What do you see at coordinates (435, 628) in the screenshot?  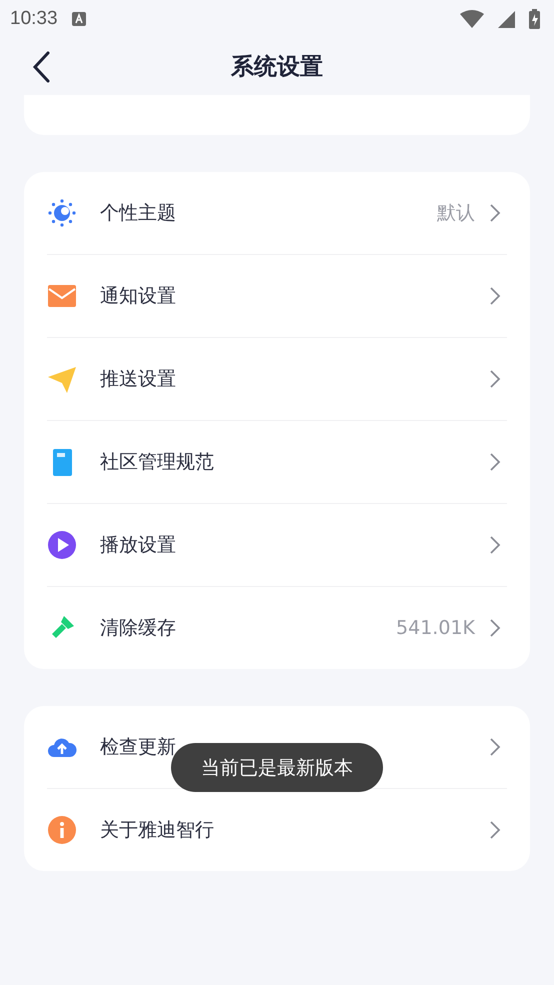 I see `setting-value: 541.01K` at bounding box center [435, 628].